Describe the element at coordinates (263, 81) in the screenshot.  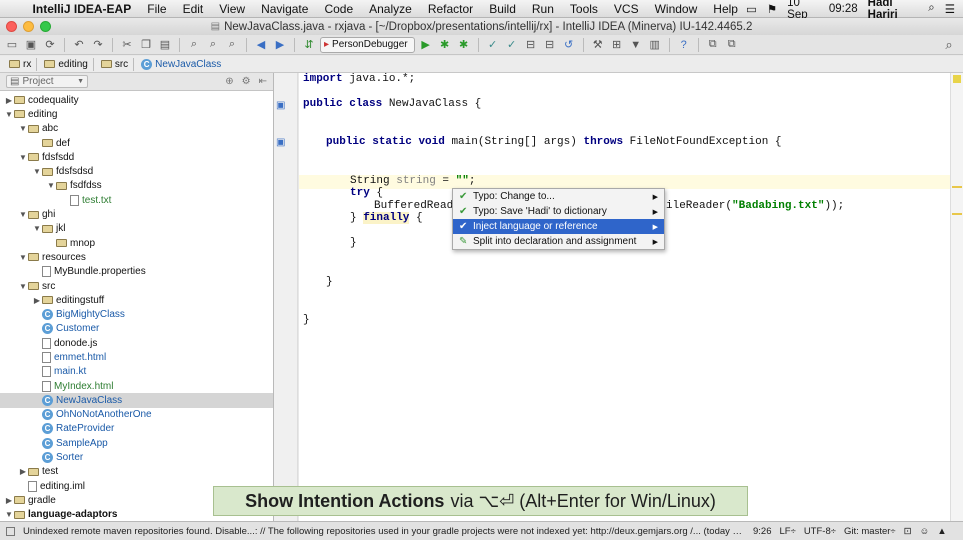
I see `hide-panel-icon: ⇤` at that location.